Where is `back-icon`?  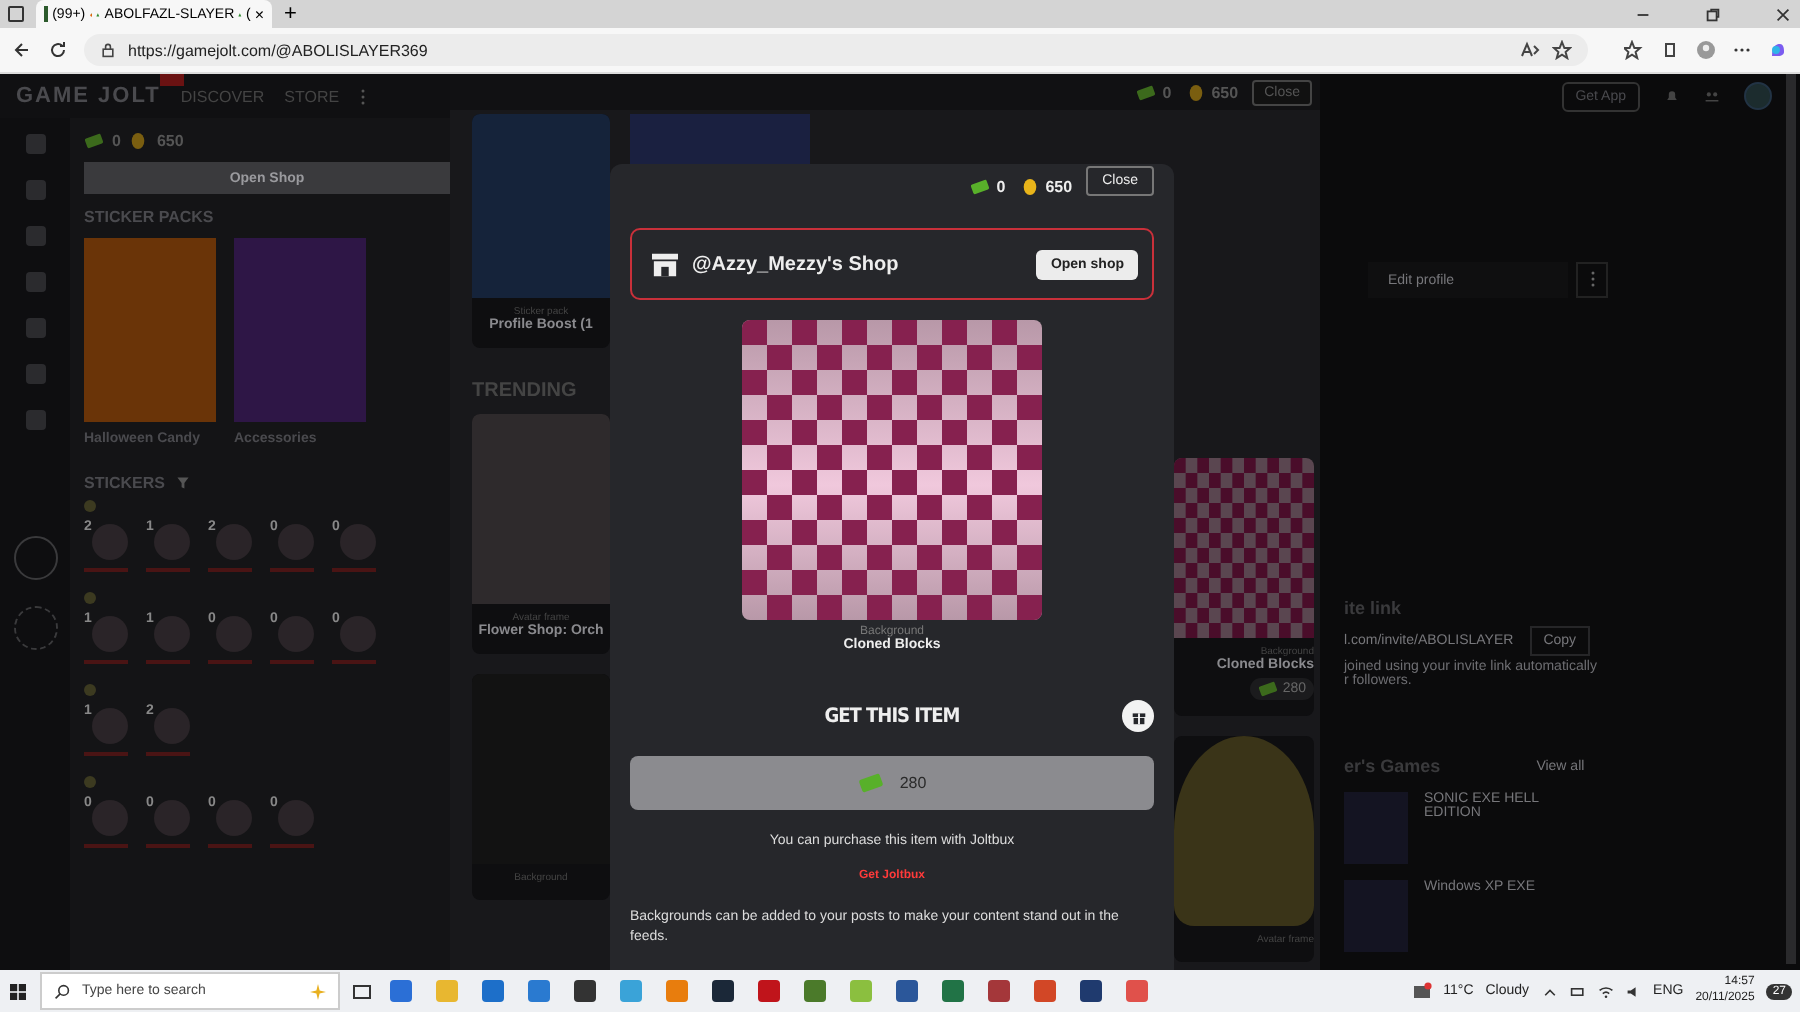
back-icon is located at coordinates (22, 50).